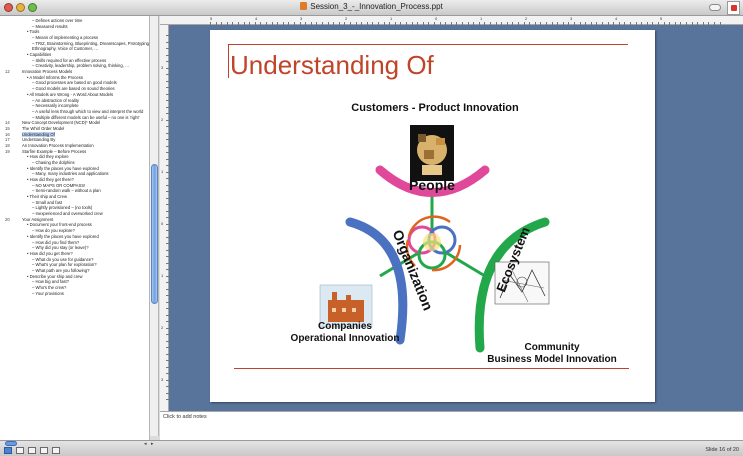 Image resolution: width=743 pixels, height=456 pixels. Describe the element at coordinates (48, 156) in the screenshot. I see `outline-bullet: • How did they explore` at that location.